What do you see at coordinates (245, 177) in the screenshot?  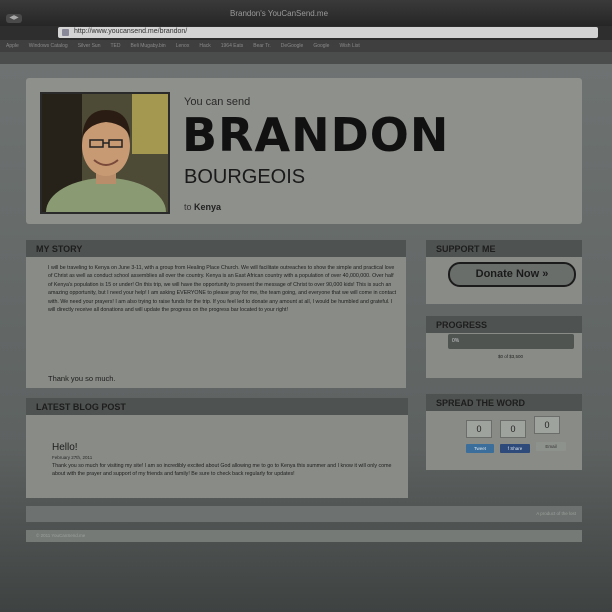 I see `last-name-heading: BOURGEOIS` at bounding box center [245, 177].